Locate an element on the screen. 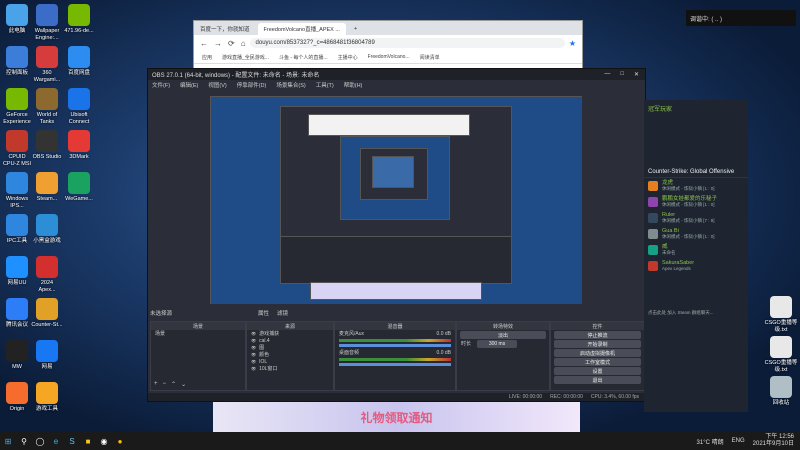 The image size is (800, 450). friend-row: SakuraSaber Apex Legends is located at coordinates (696, 266).